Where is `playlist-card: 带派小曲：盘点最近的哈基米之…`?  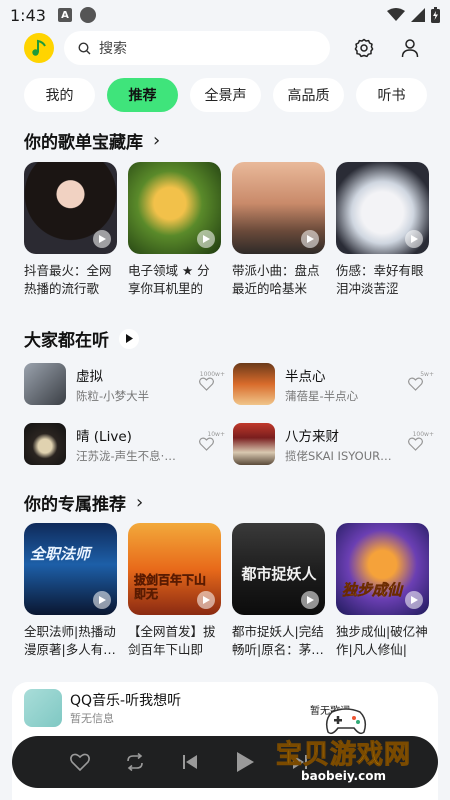
playlist-card: 带派小曲：盘点最近的哈基米之… is located at coordinates (278, 230).